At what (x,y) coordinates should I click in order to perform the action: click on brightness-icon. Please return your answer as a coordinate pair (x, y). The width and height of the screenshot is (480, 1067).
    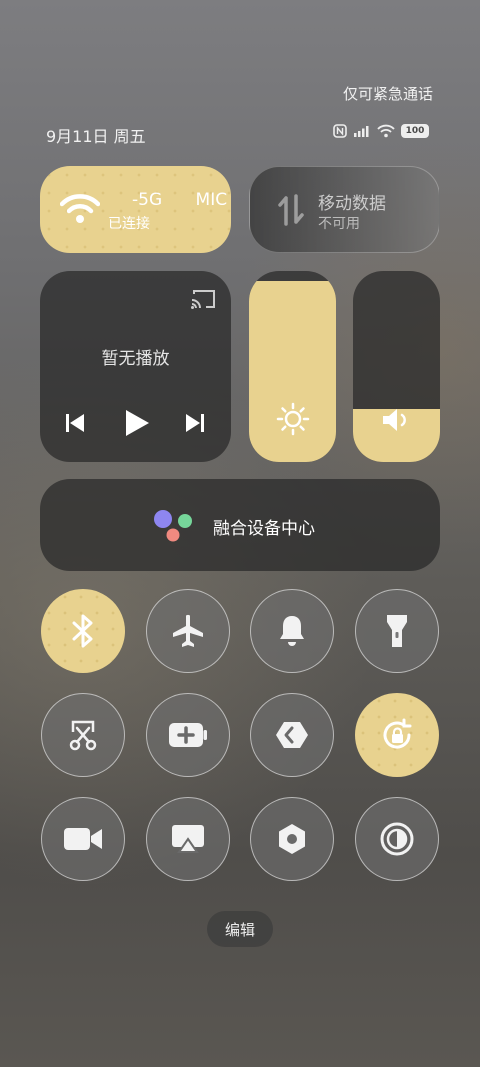
    Looking at the image, I should click on (293, 419).